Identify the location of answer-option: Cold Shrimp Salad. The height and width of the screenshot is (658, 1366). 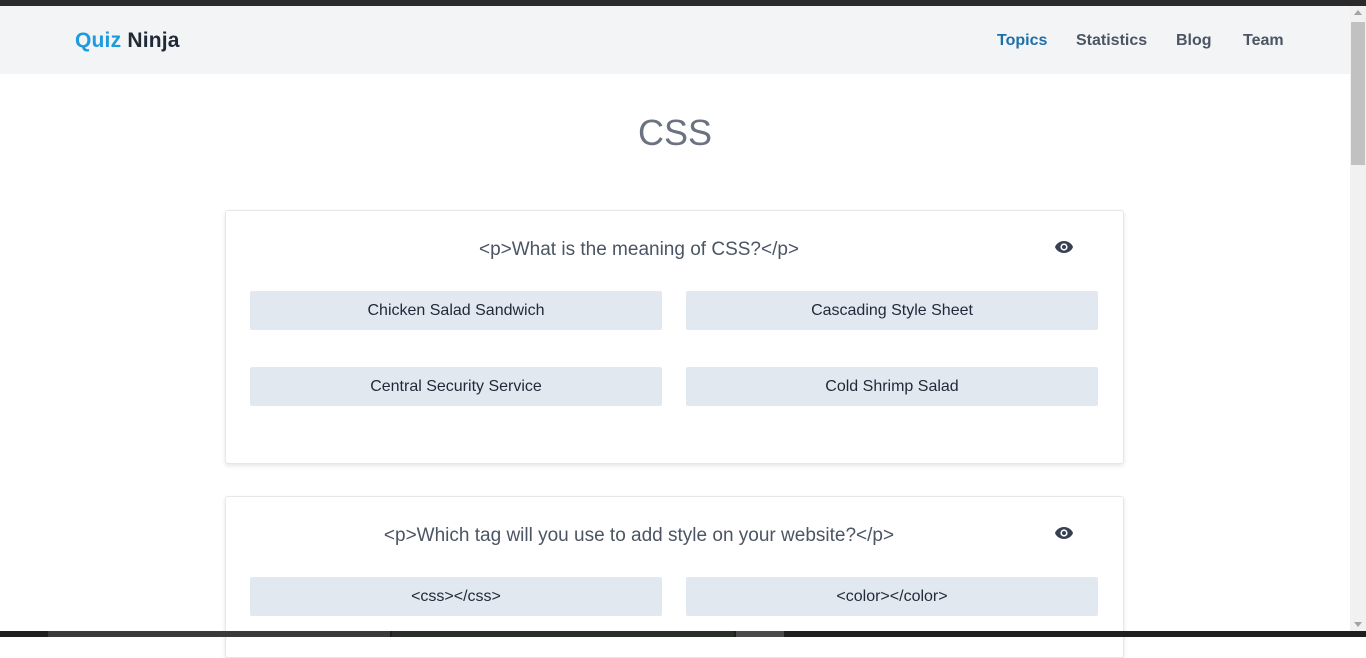
(892, 386).